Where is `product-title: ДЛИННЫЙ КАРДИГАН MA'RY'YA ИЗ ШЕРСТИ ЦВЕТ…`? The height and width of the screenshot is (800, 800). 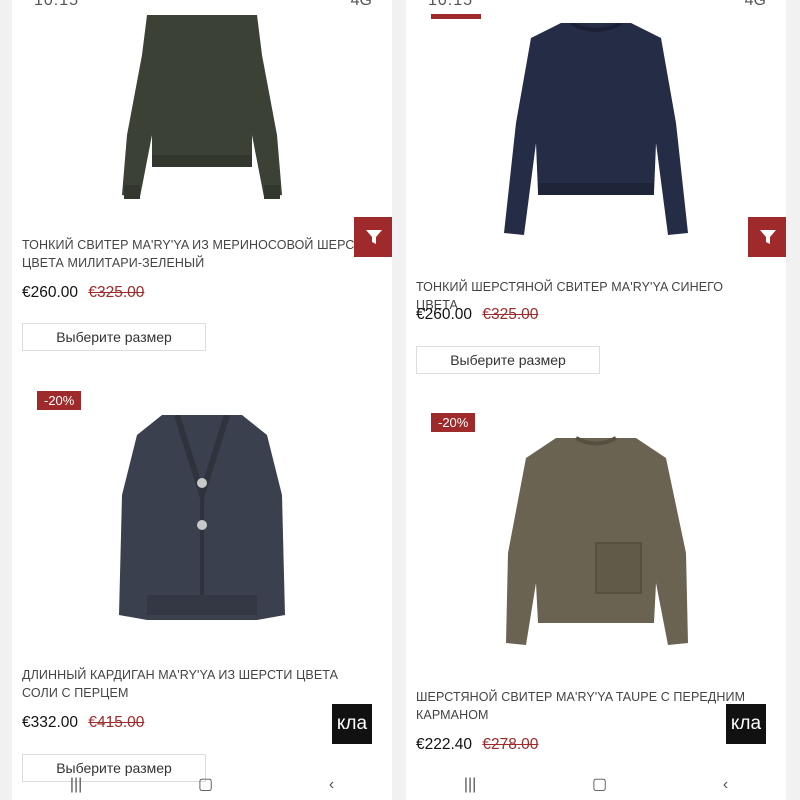
product-title: ДЛИННЫЙ КАРДИГАН MA'RY'YA ИЗ ШЕРСТИ ЦВЕТ… is located at coordinates (197, 684).